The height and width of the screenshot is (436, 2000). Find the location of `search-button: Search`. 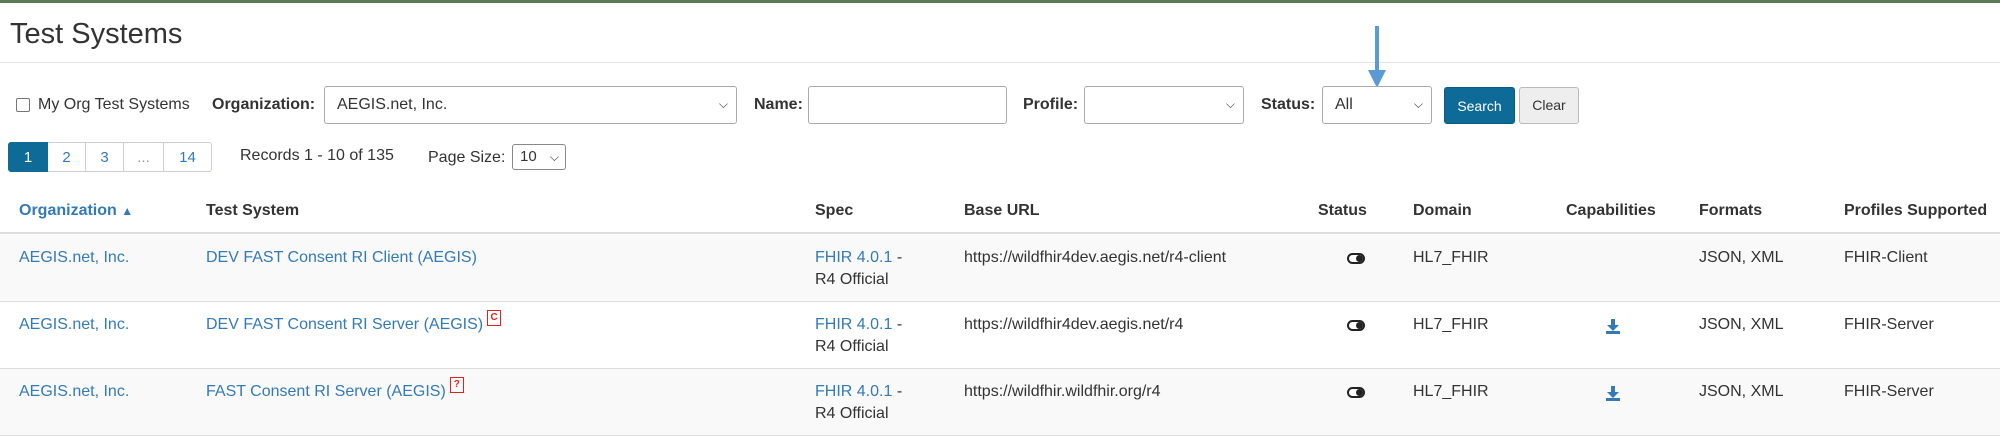

search-button: Search is located at coordinates (1479, 105).